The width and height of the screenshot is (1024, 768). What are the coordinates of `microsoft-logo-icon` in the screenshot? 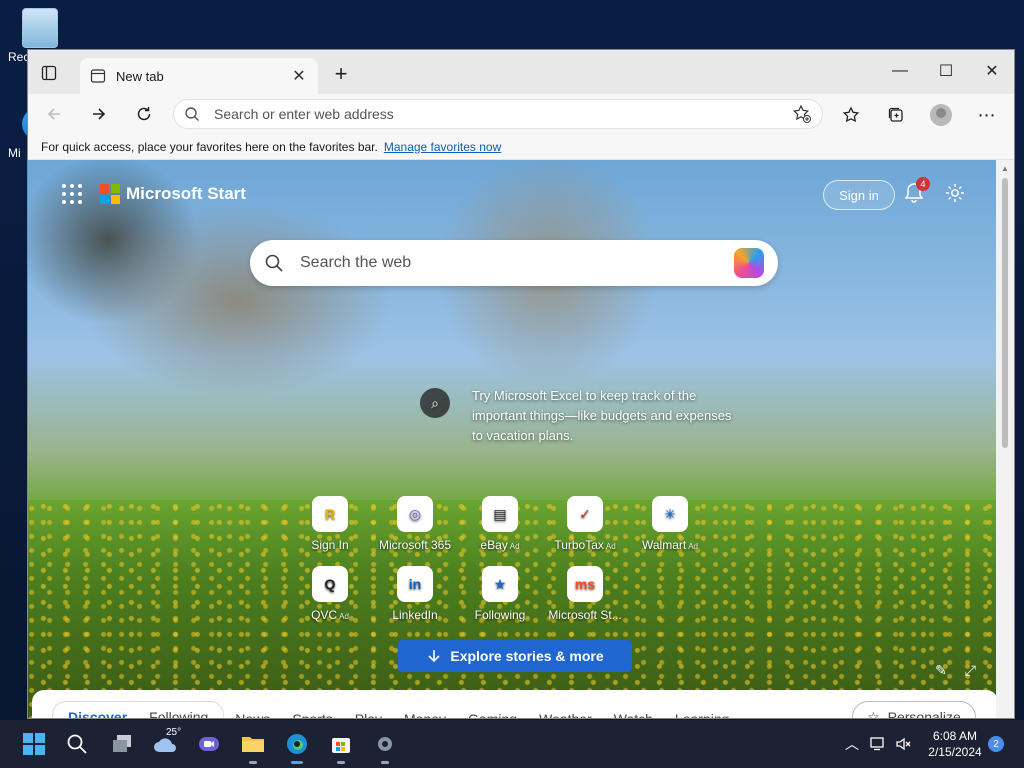 It's located at (110, 194).